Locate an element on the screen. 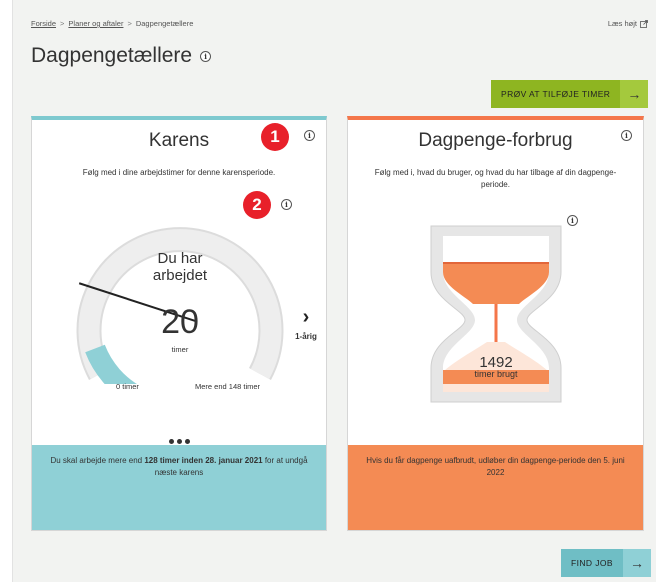 This screenshot has height=582, width=656. carousel-dots is located at coordinates (179, 441).